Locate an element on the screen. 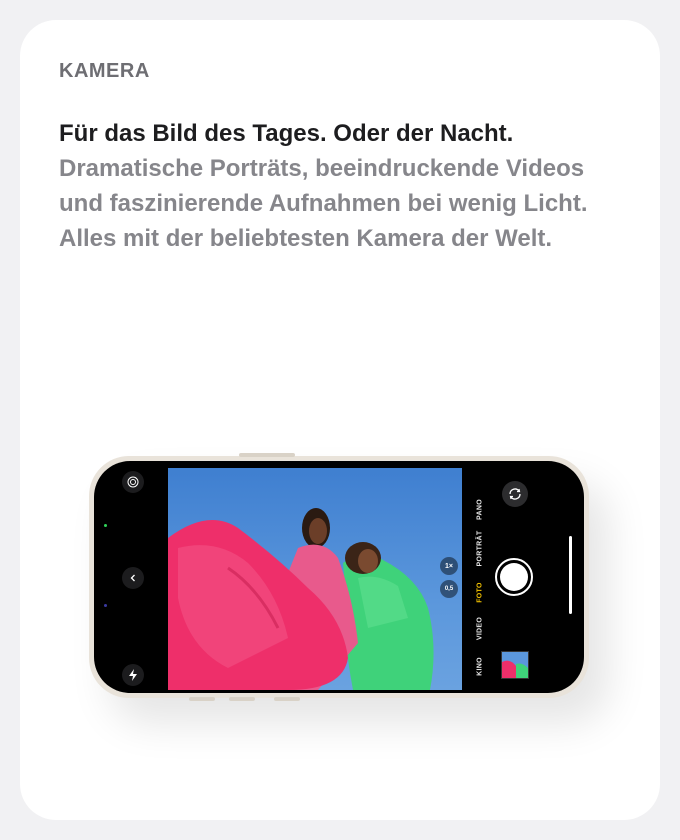 This screenshot has width=680, height=840. camera-indicator-dot is located at coordinates (105, 525).